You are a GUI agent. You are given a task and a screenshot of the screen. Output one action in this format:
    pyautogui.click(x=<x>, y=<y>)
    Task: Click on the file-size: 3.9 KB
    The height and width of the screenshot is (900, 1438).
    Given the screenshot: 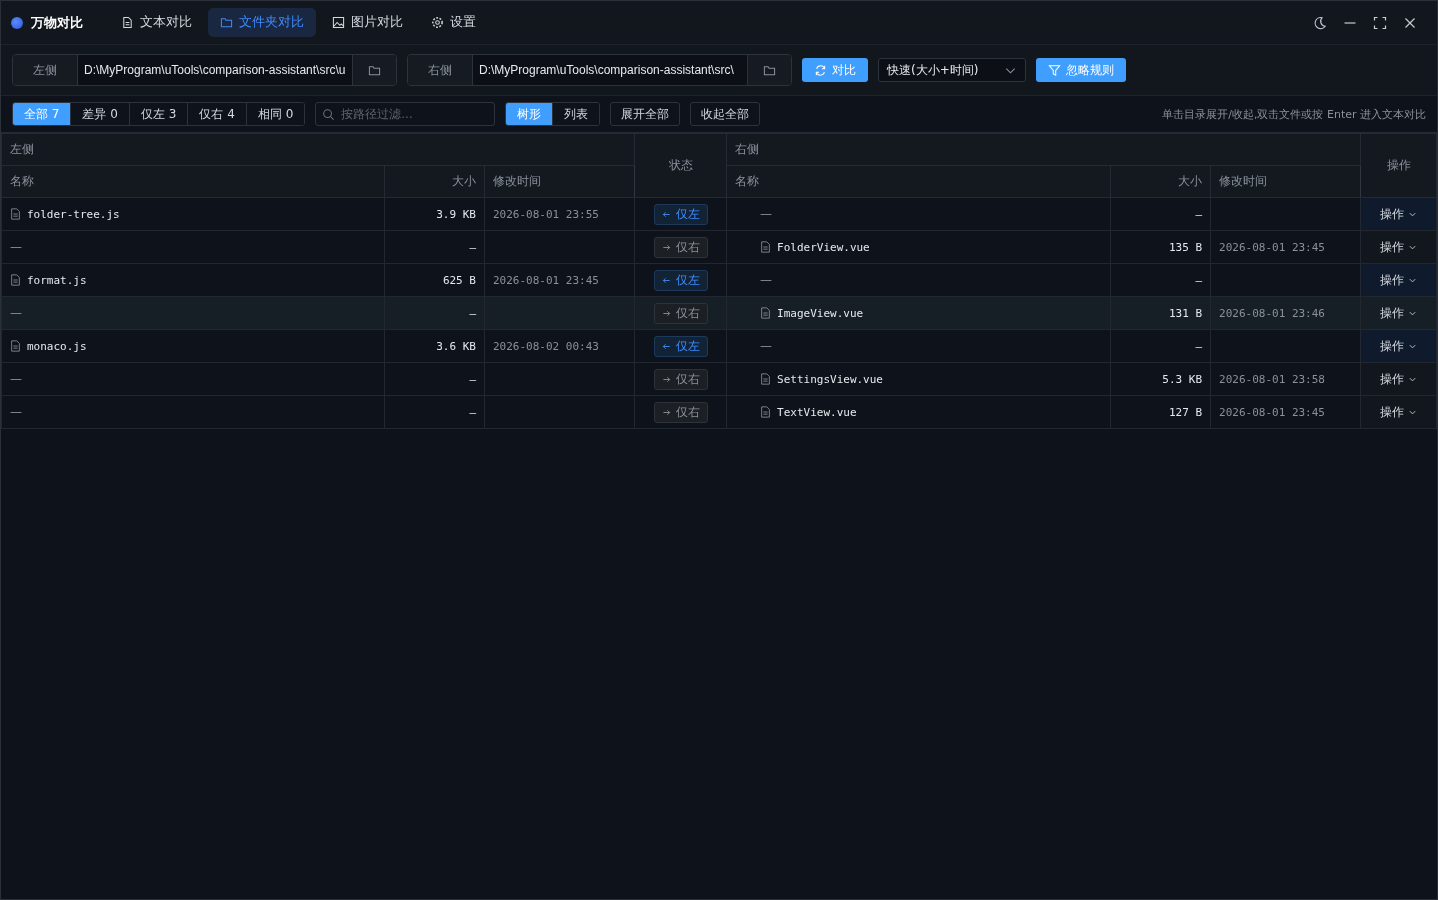 What is the action you would take?
    pyautogui.click(x=456, y=214)
    